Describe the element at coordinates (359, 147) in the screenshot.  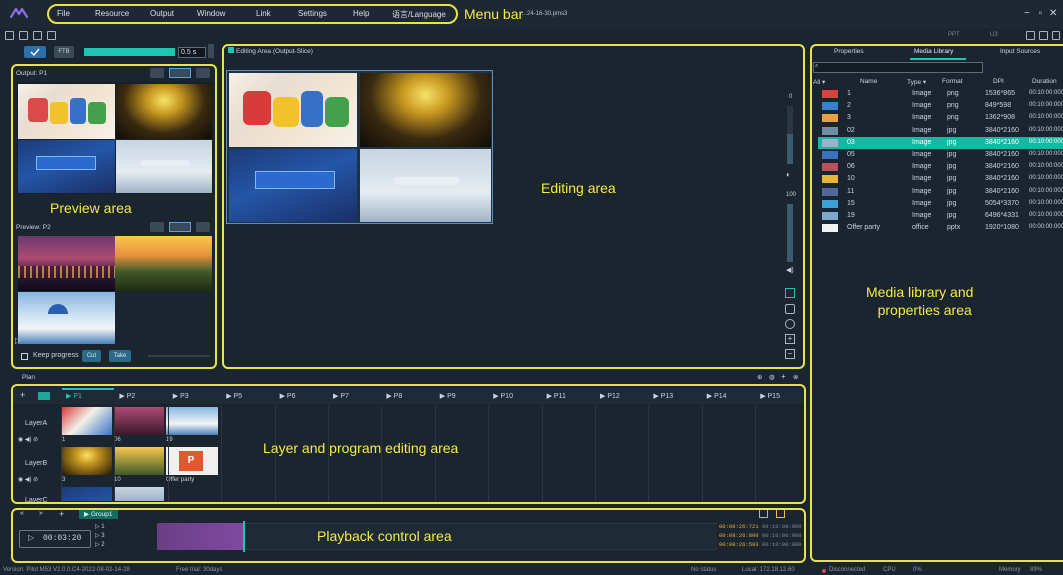
I see `editing-canvas` at that location.